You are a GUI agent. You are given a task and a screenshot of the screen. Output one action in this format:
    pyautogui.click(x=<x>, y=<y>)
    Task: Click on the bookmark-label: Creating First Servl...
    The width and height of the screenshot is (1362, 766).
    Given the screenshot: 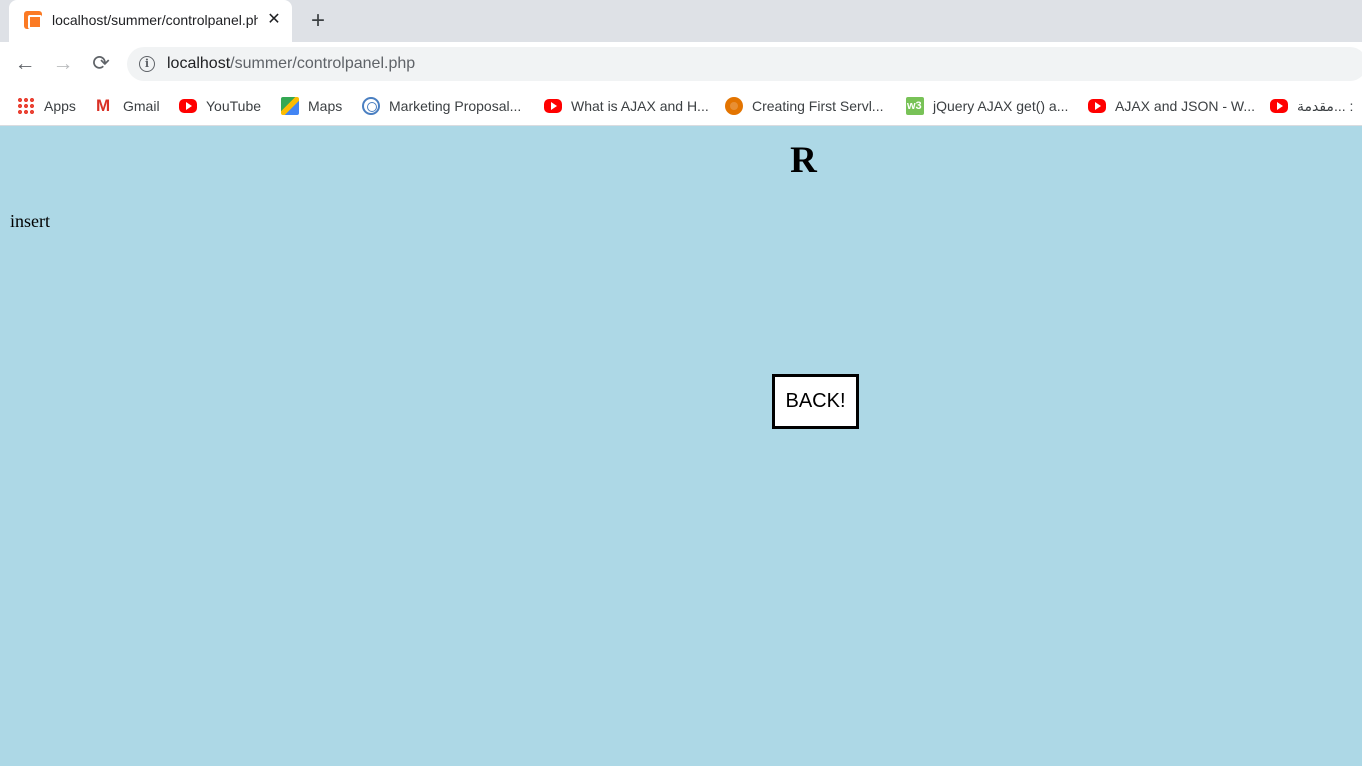 What is the action you would take?
    pyautogui.click(x=818, y=106)
    